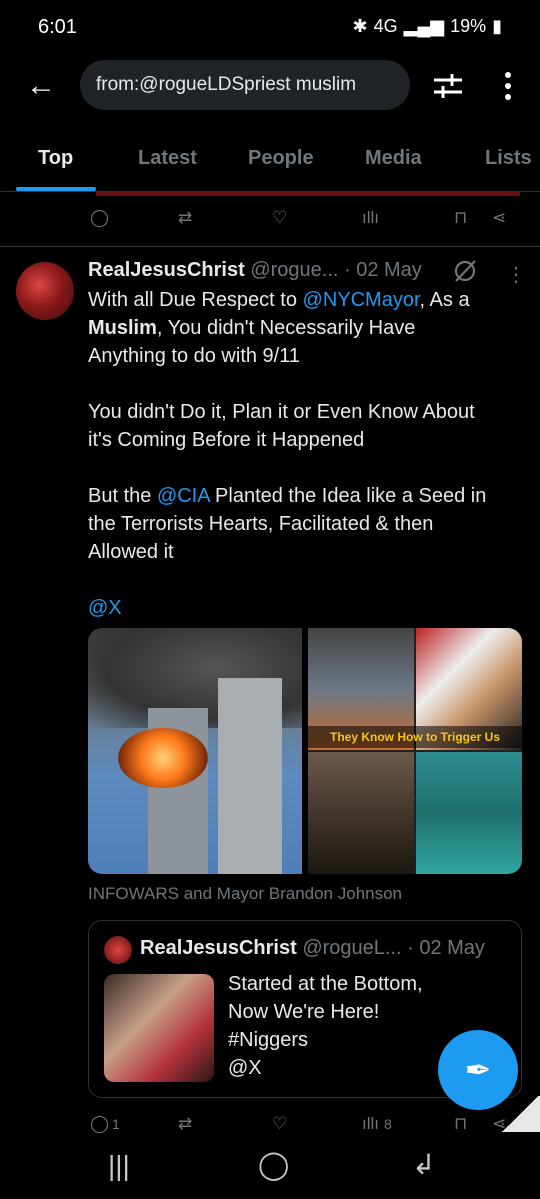  What do you see at coordinates (183, 496) in the screenshot?
I see `mention-link: @CIA` at bounding box center [183, 496].